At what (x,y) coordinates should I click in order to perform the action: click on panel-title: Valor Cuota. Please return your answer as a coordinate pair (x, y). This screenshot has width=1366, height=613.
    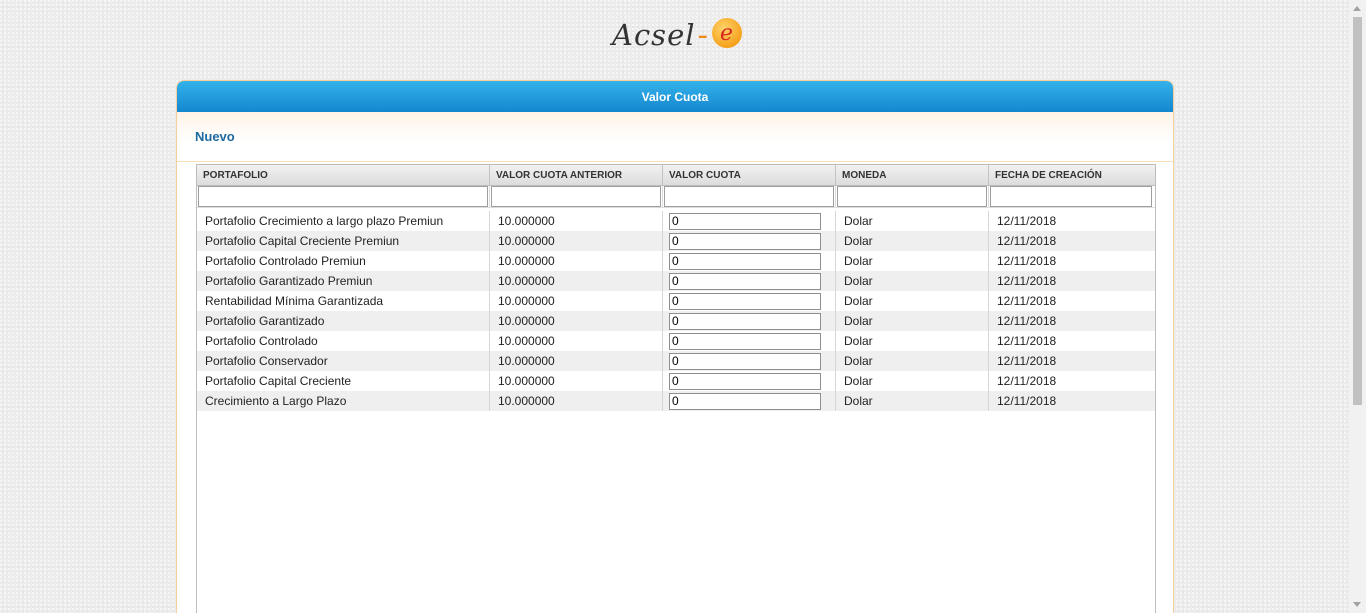
    Looking at the image, I should click on (675, 96).